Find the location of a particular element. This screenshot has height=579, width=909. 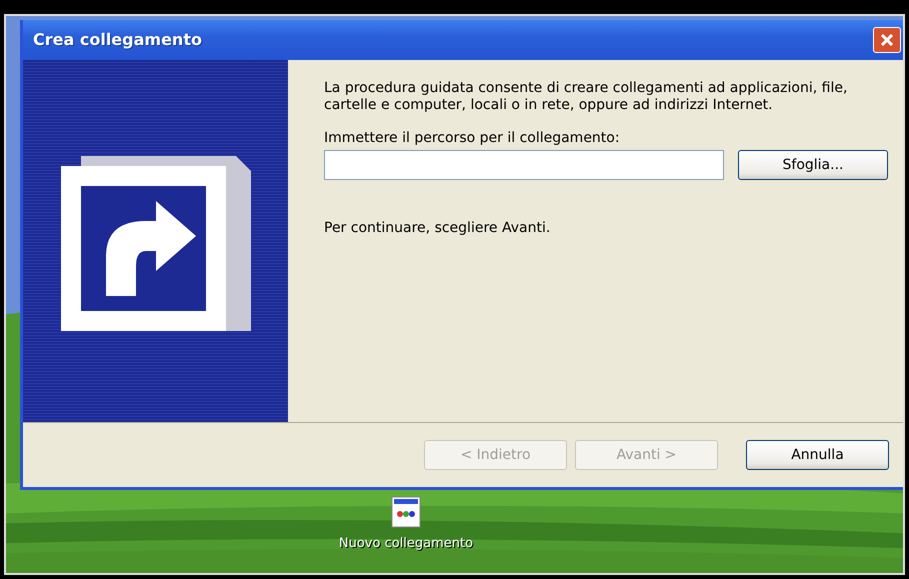

close-button is located at coordinates (887, 40).